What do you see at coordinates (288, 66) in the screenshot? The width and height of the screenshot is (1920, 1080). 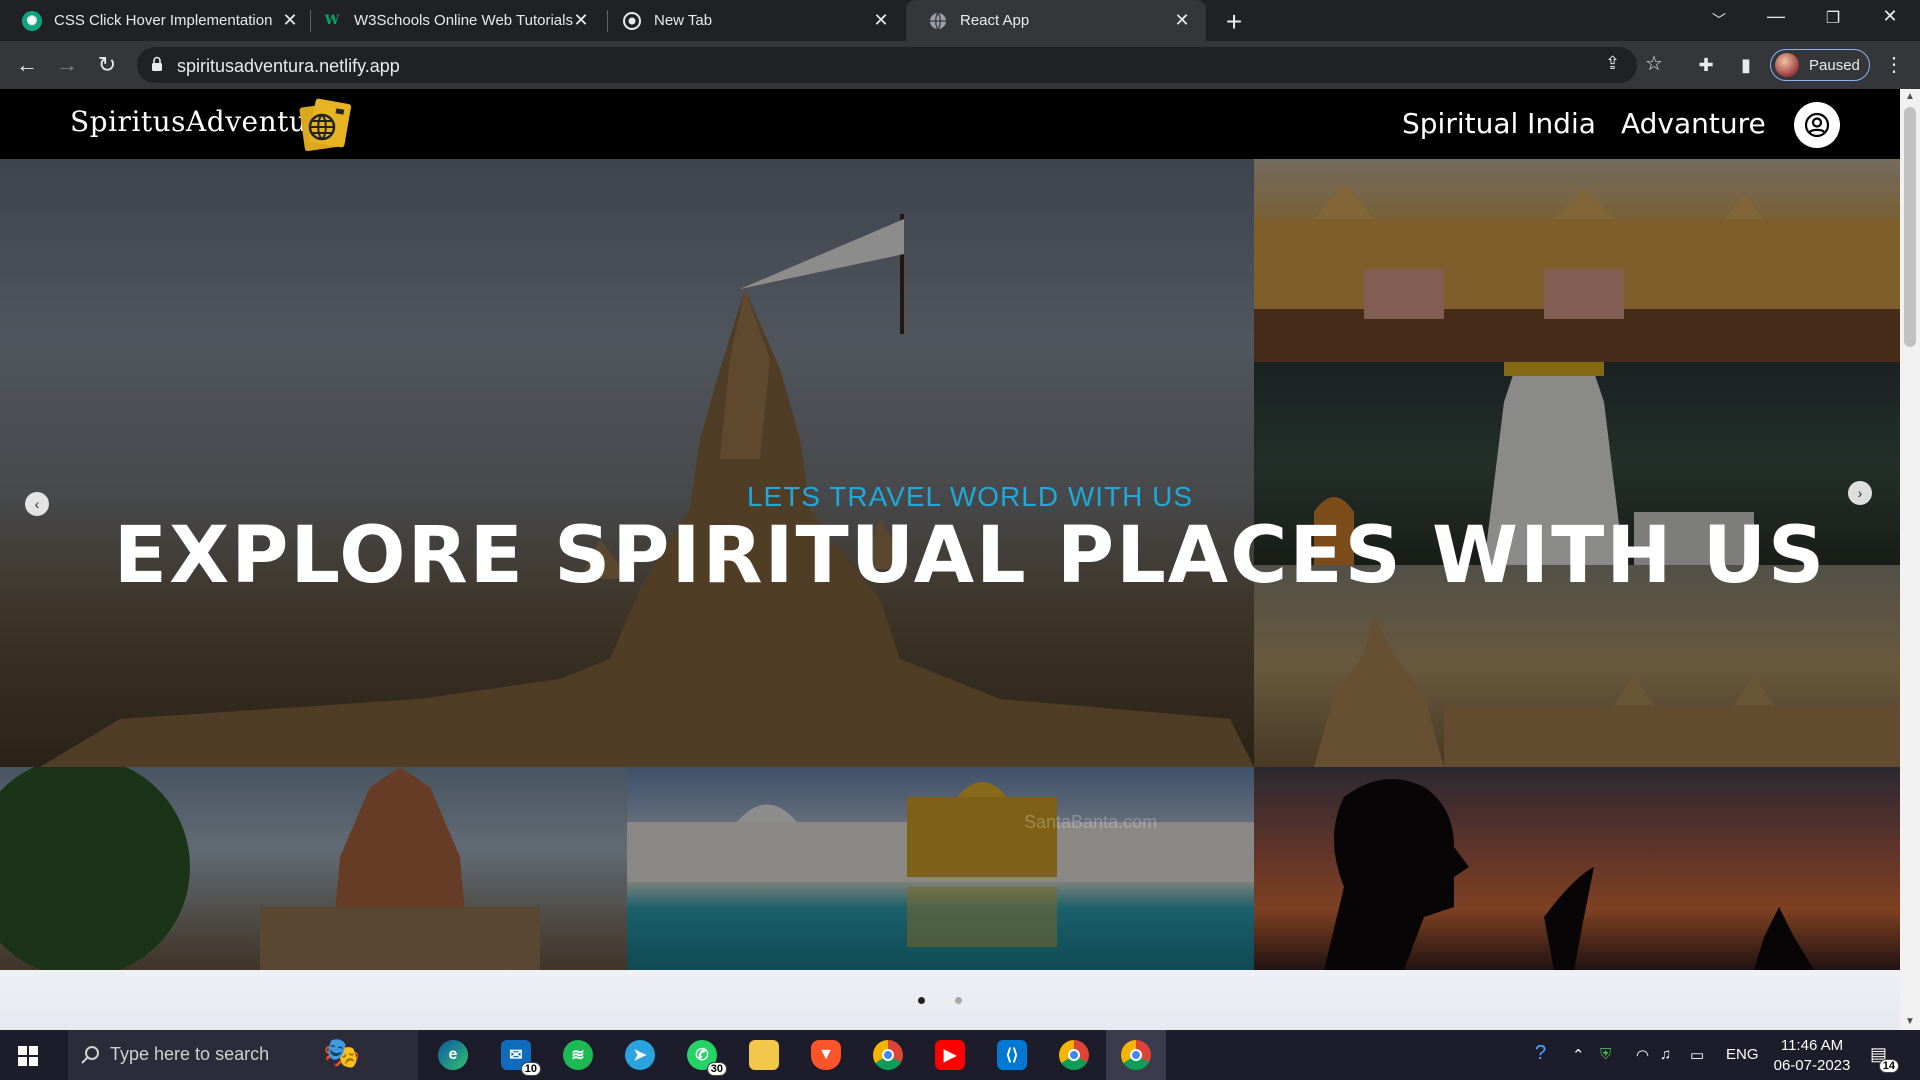 I see `url-text: spiritusadventura.netlify.app` at bounding box center [288, 66].